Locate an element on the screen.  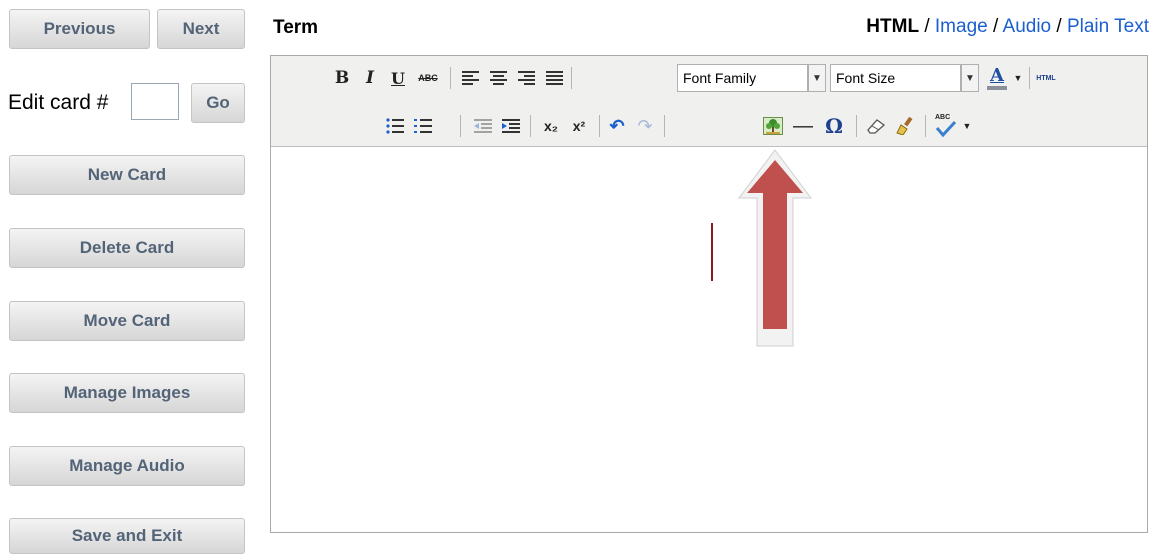
next-button: Next is located at coordinates (201, 29).